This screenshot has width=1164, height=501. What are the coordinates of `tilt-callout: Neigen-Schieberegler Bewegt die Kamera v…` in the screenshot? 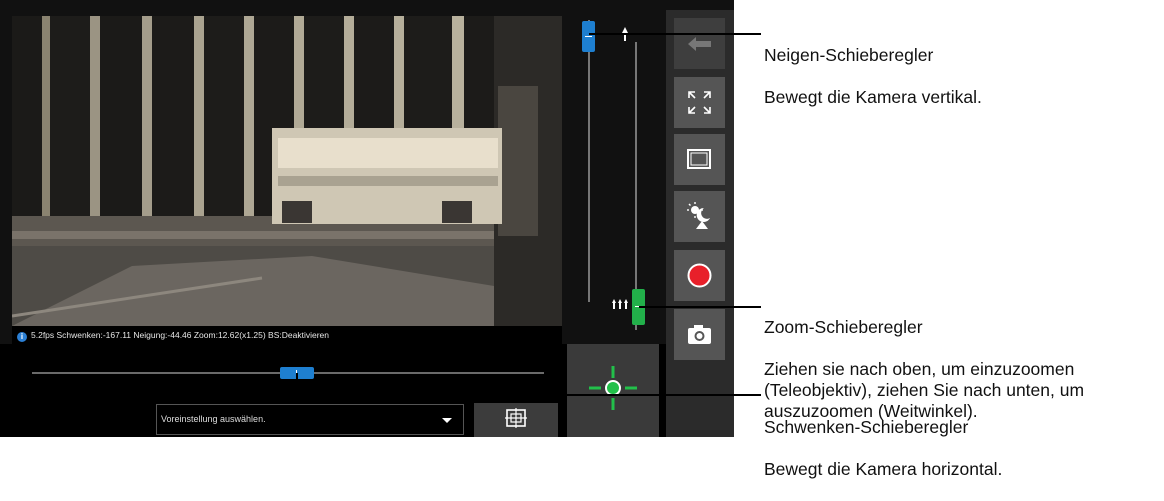 It's located at (873, 76).